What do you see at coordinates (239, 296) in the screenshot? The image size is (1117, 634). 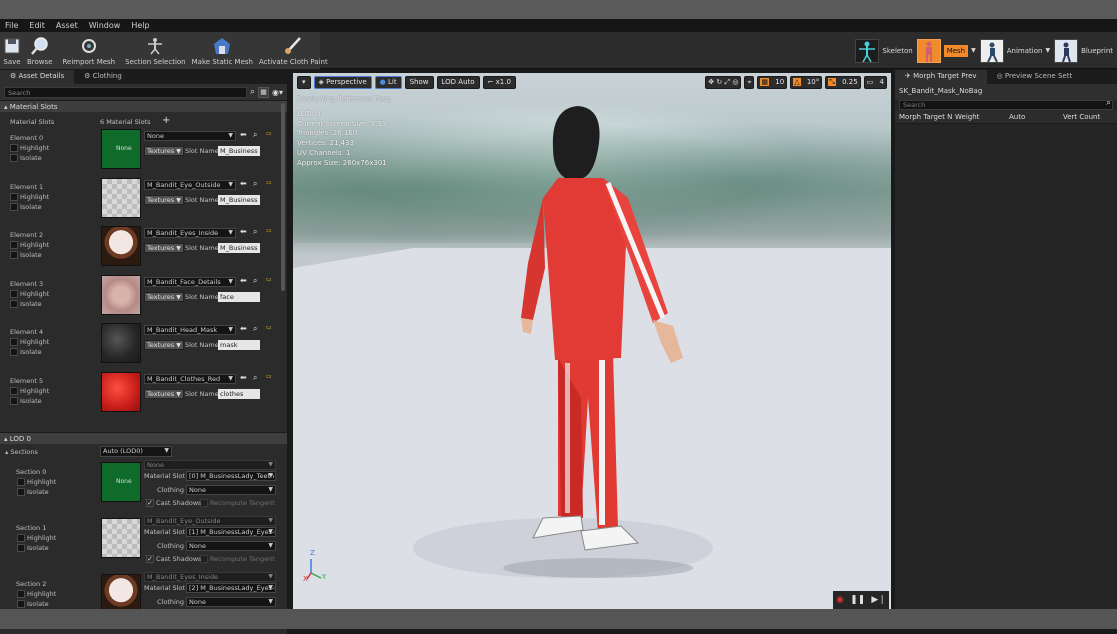 I see `slot-name-field: face` at bounding box center [239, 296].